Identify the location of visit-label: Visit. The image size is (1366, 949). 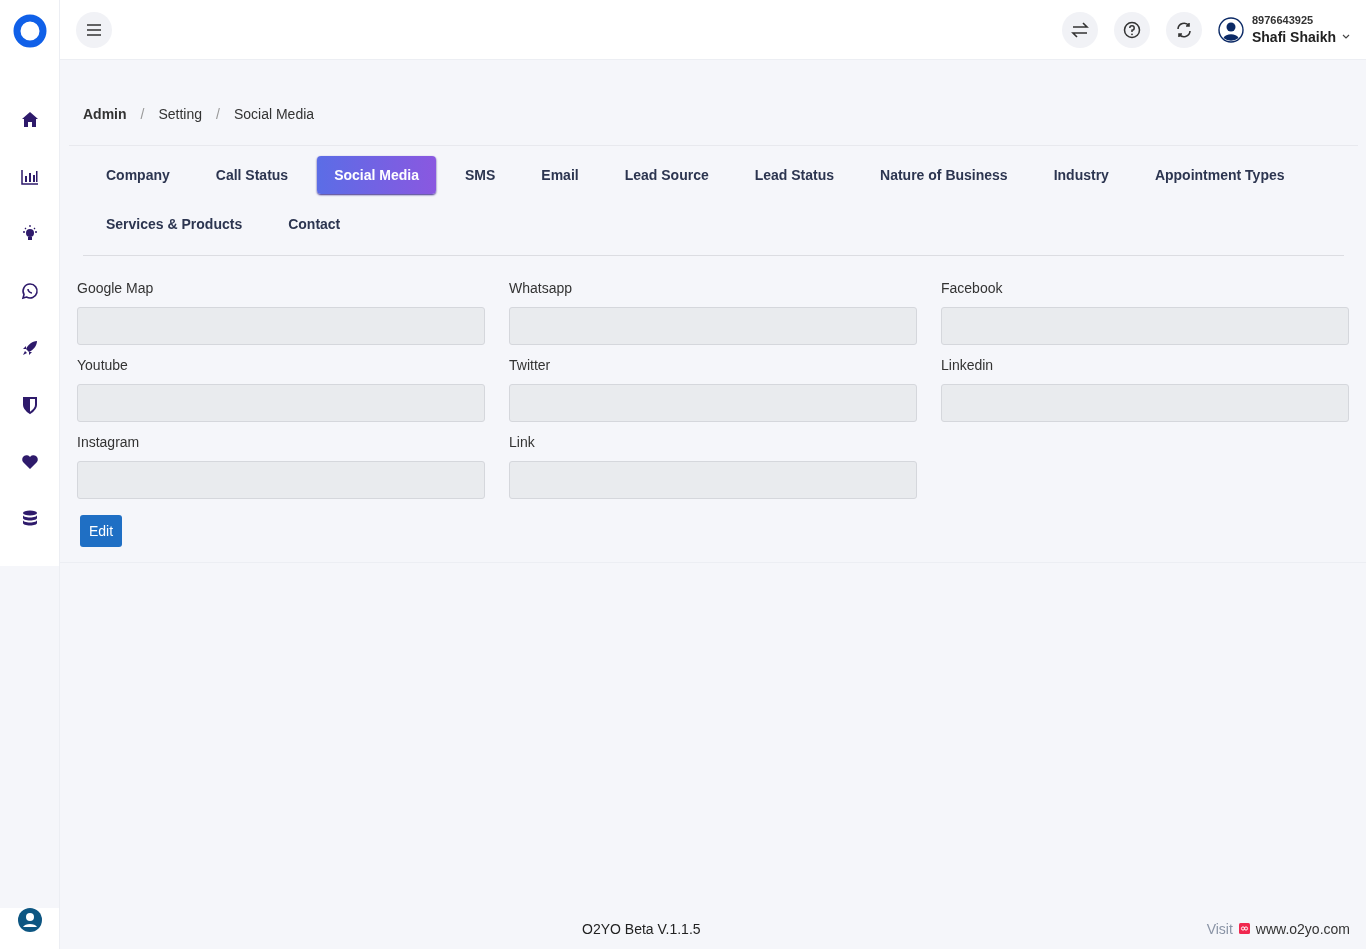
(1219, 928).